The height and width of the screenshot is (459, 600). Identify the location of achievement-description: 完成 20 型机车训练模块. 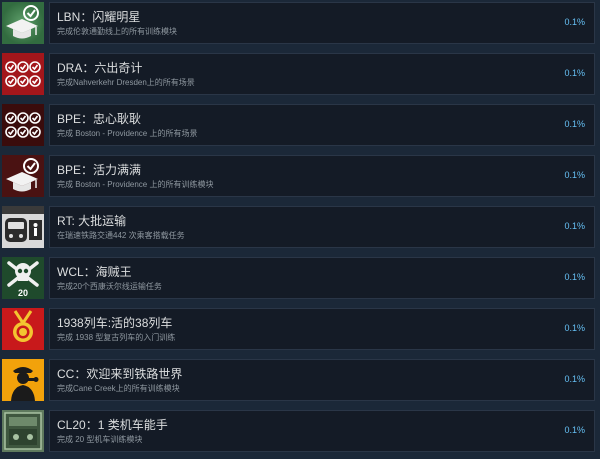
(100, 439).